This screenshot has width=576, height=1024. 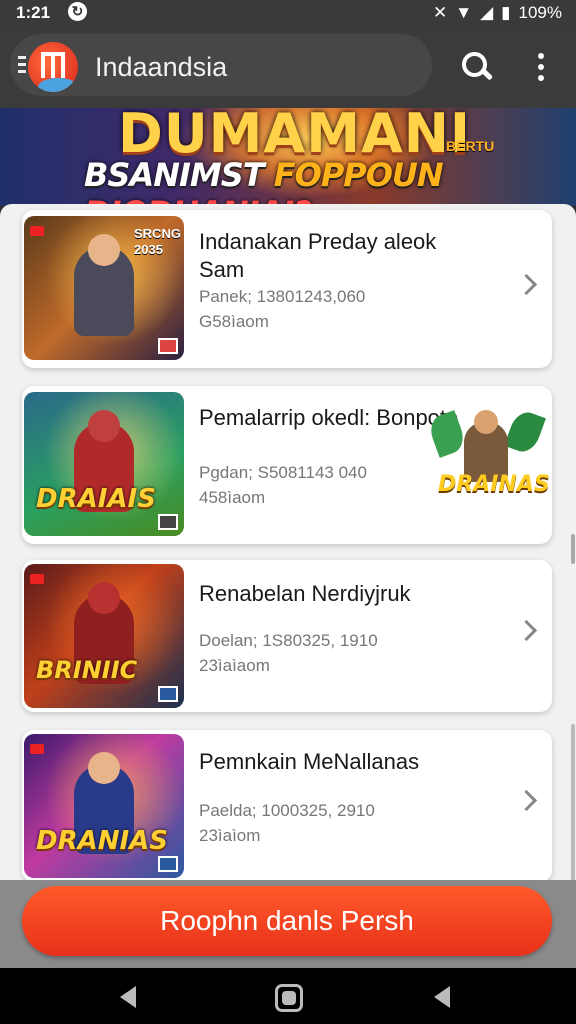 I want to click on thumbnail-caption: SRCNG 2035, so click(x=157, y=241).